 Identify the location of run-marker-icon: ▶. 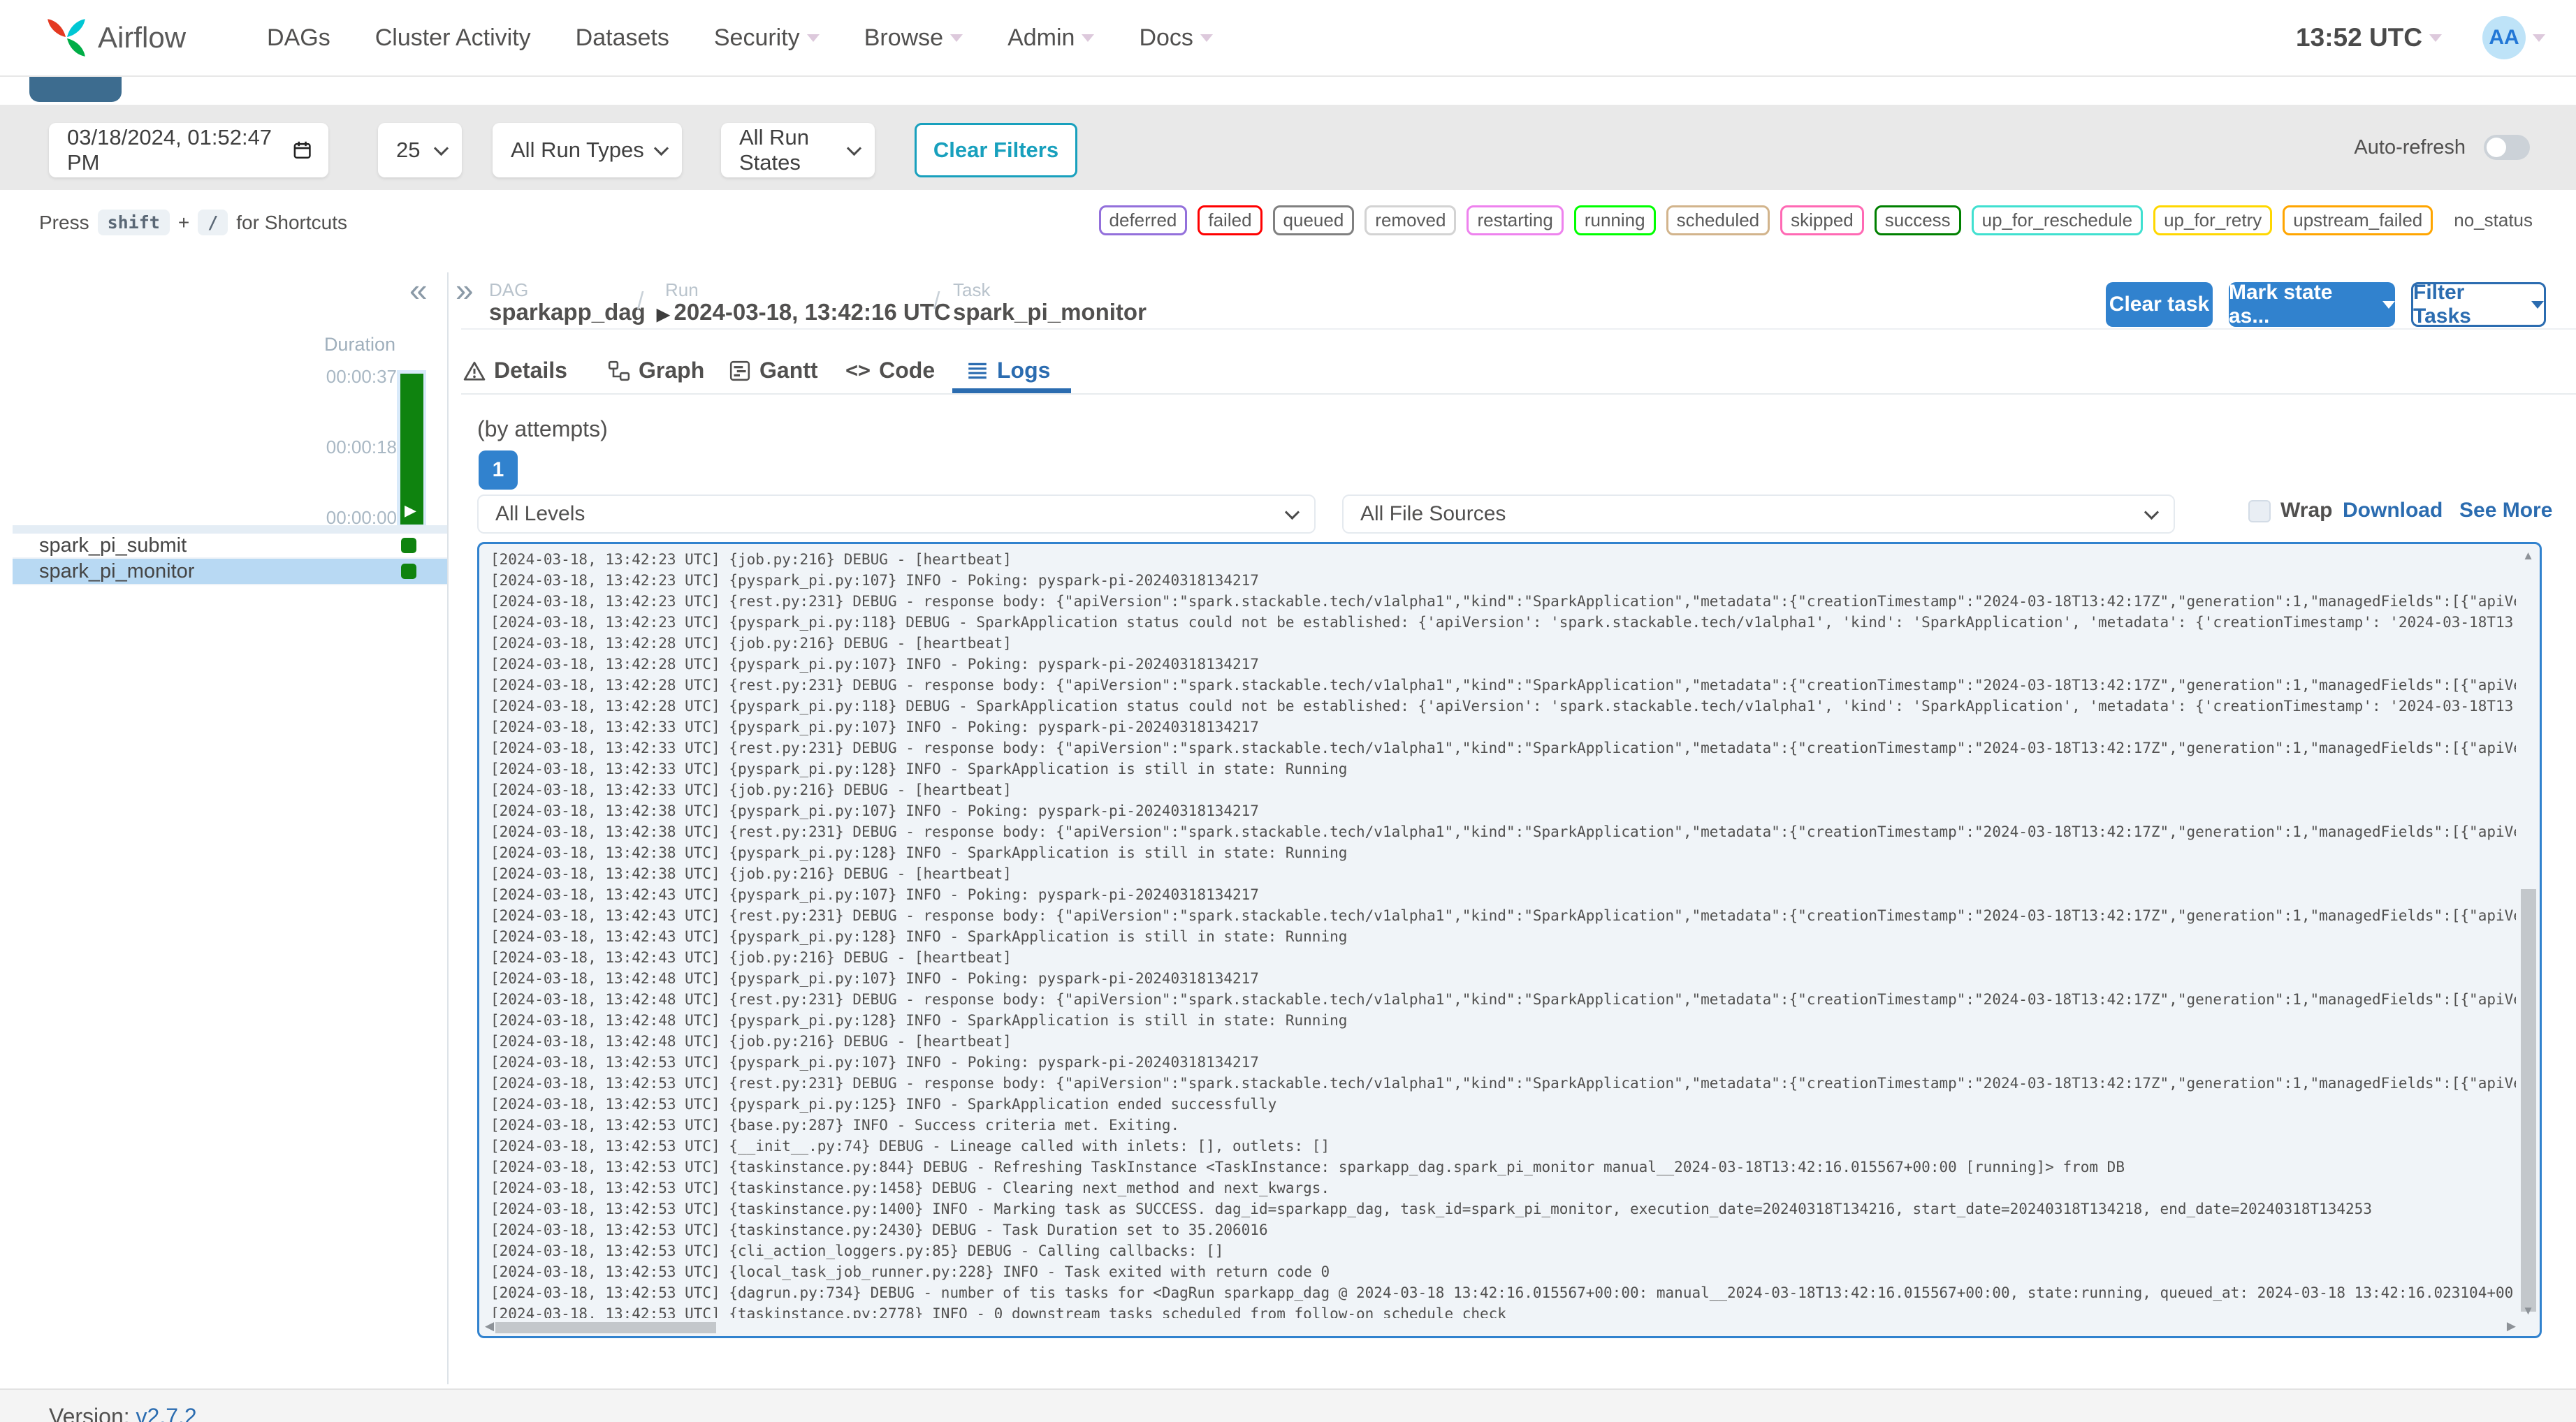
(410, 510).